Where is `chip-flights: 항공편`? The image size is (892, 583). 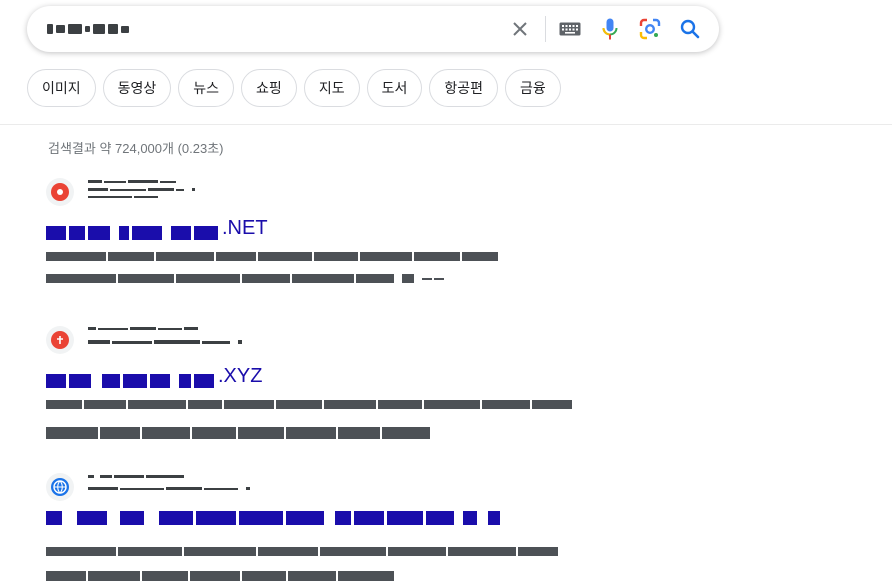
chip-flights: 항공편 is located at coordinates (463, 88).